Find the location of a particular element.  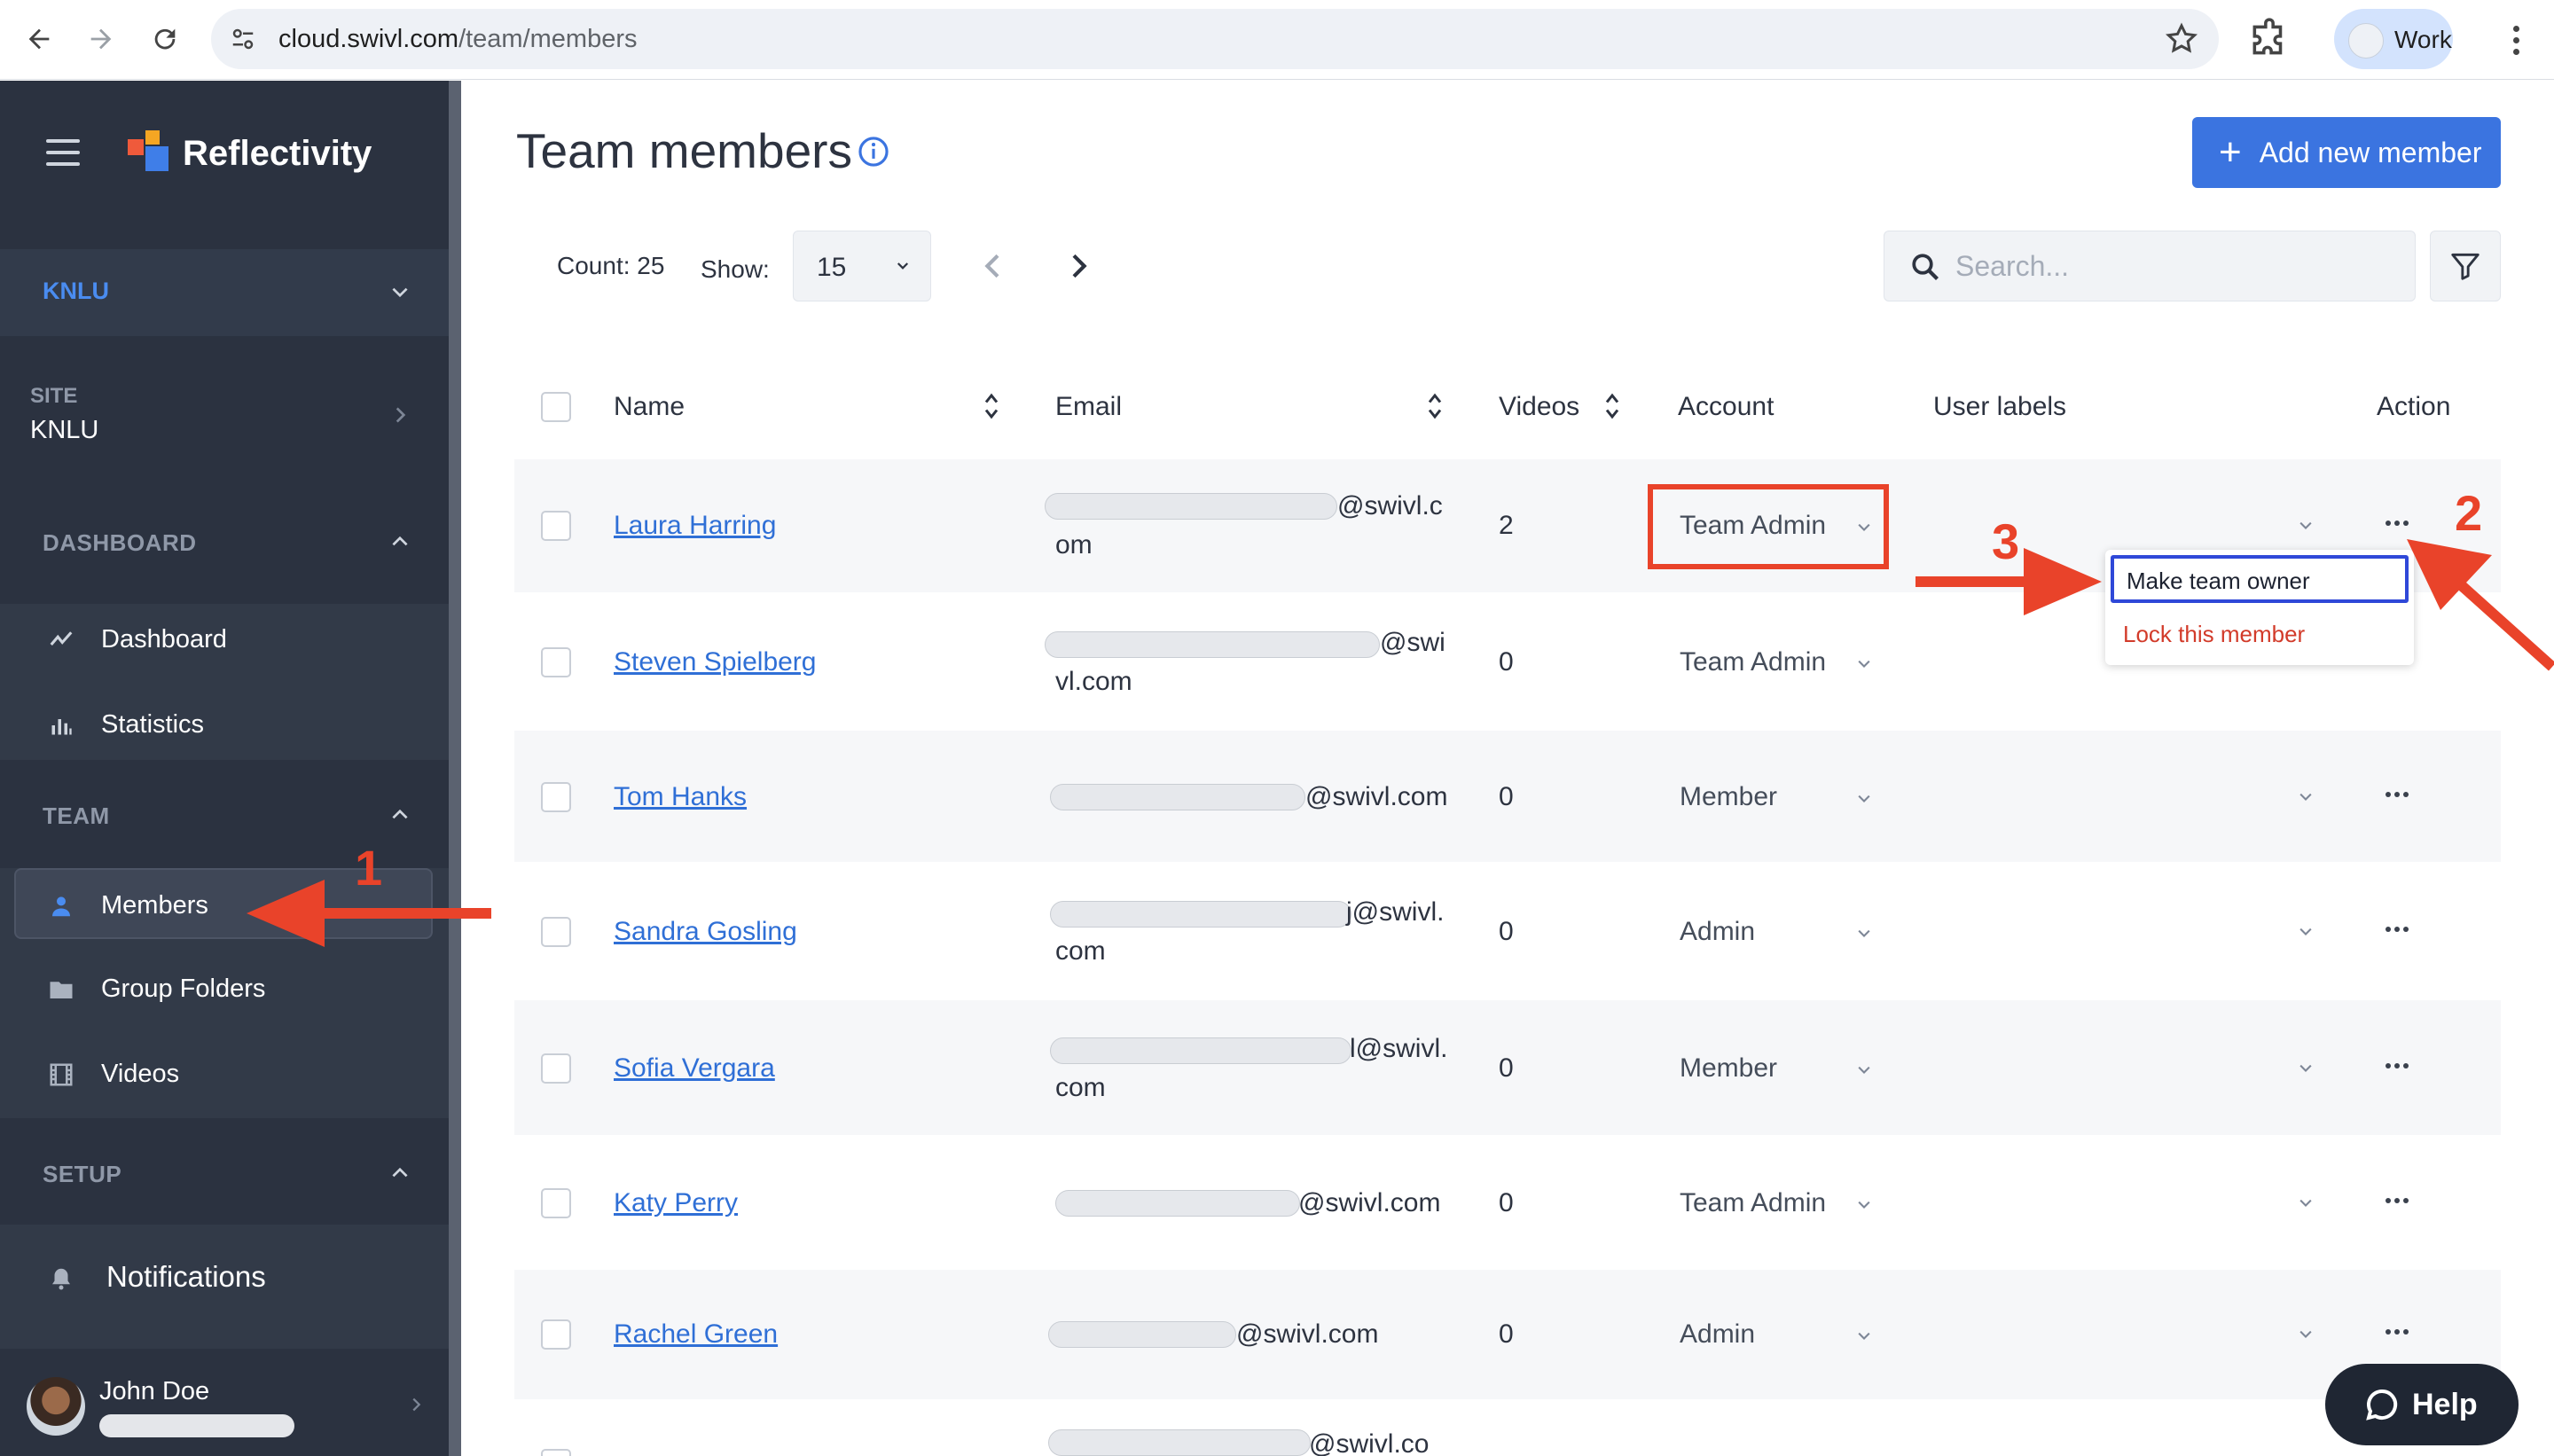

add-new-member-button: + Add new member is located at coordinates (2346, 152).